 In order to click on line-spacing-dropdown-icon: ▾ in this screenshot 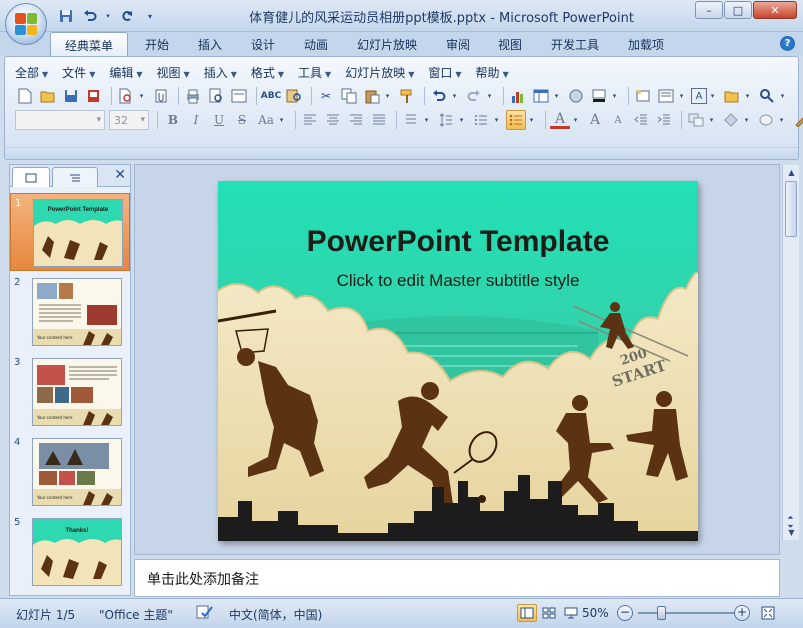, I will do `click(461, 120)`.